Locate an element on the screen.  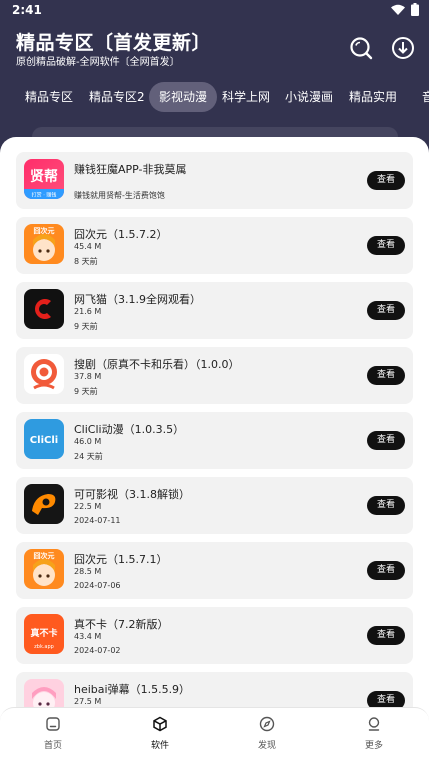
app-date: 2024-07-11 is located at coordinates (97, 520).